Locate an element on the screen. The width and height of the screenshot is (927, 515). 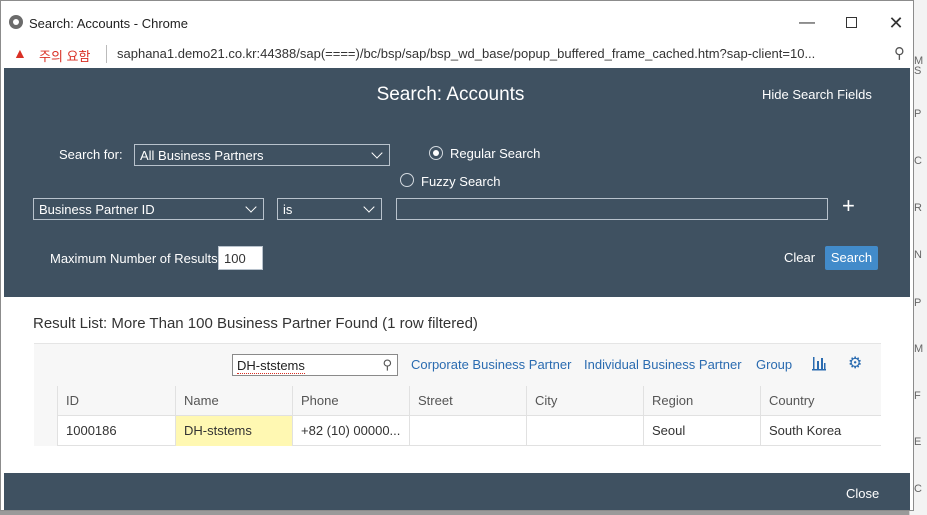
chart-icon is located at coordinates (819, 363).